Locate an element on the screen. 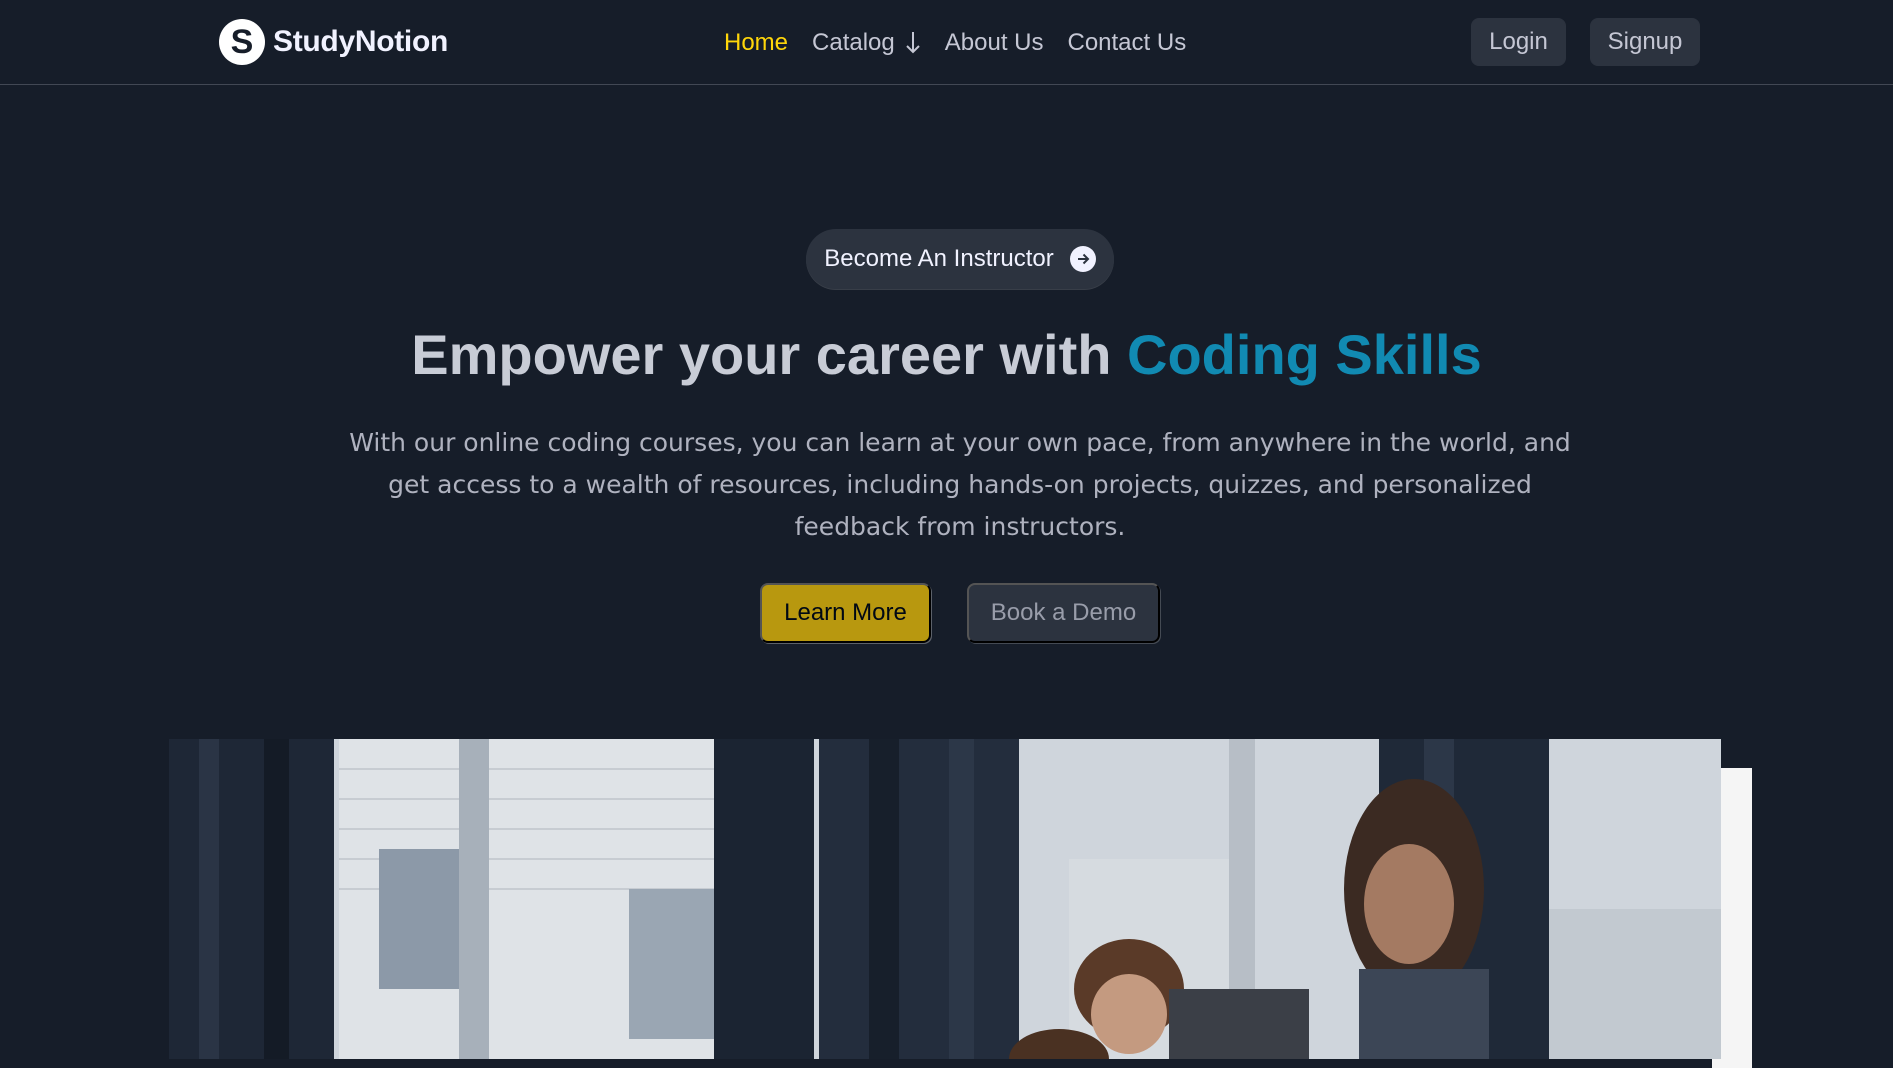  become-instructor-label: Become An Instructor is located at coordinates (939, 258).